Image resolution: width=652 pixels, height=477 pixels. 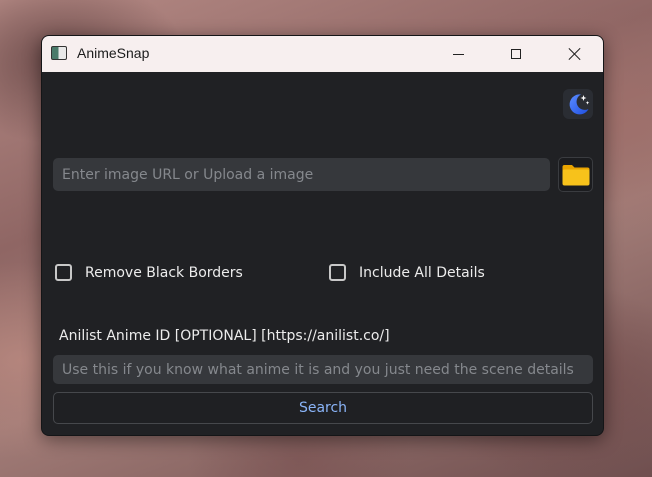 I want to click on image-url-input, so click(x=301, y=174).